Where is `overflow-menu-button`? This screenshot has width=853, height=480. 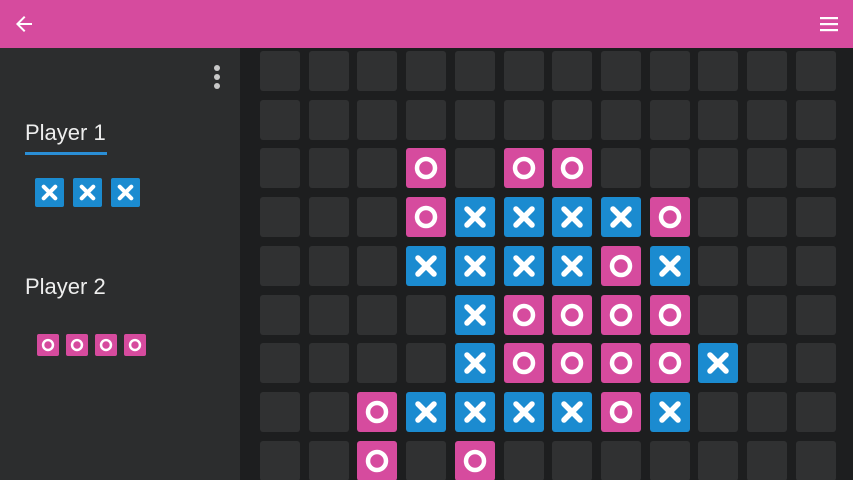 overflow-menu-button is located at coordinates (217, 77).